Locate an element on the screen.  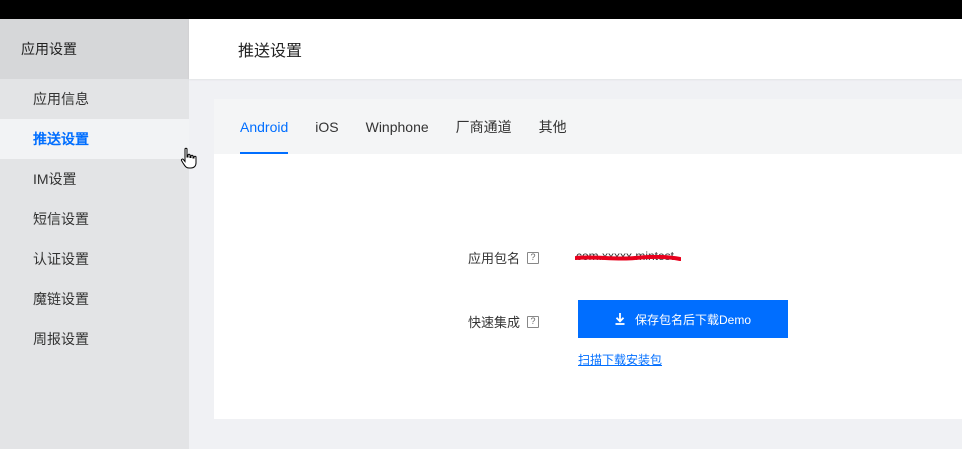
sidebar-list: 应用信息 推送设置 IM设置 短信设置 认证设置 魔链设置 周报设置 is located at coordinates (94, 219).